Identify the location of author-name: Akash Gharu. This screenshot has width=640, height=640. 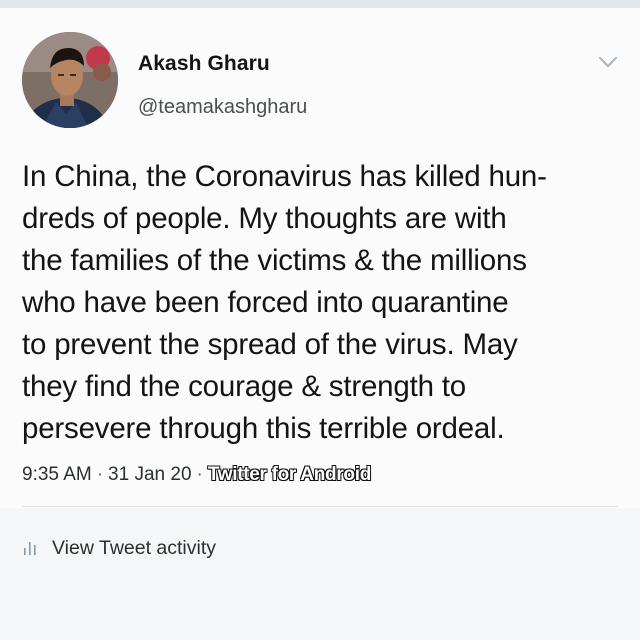
(204, 64).